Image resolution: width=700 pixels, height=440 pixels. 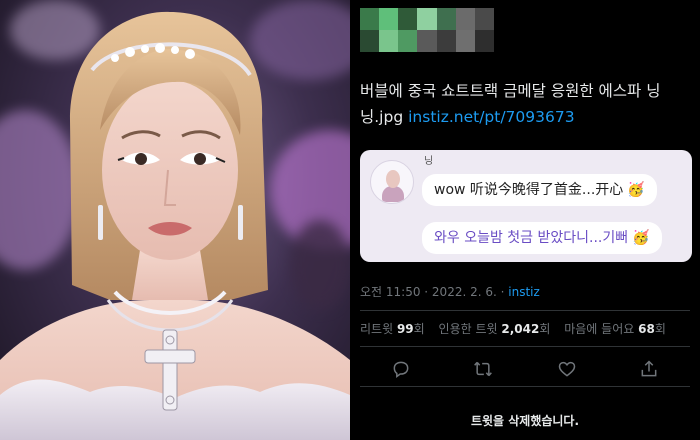 I want to click on chat-bubble-translation: 와우 오늘밤 첫금 받았다니...기뻐 🥳, so click(x=542, y=238).